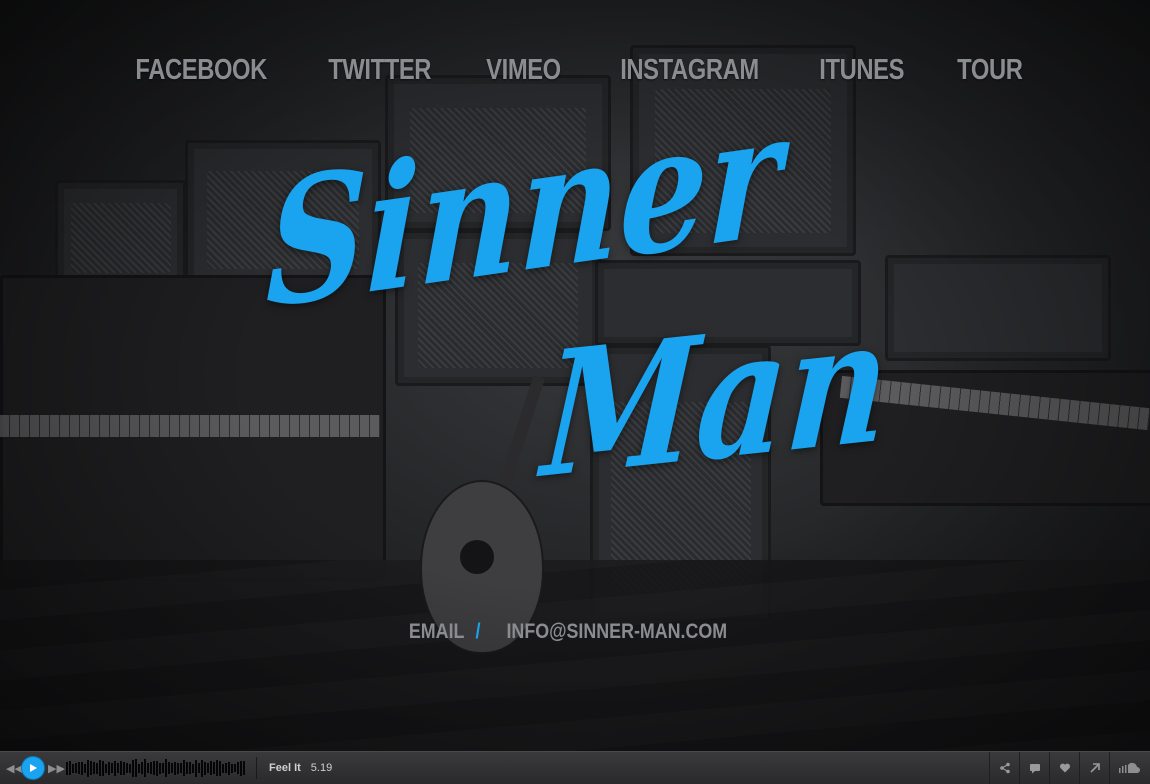 The image size is (1150, 784). Describe the element at coordinates (14, 768) in the screenshot. I see `prev-icon: ◀◀` at that location.